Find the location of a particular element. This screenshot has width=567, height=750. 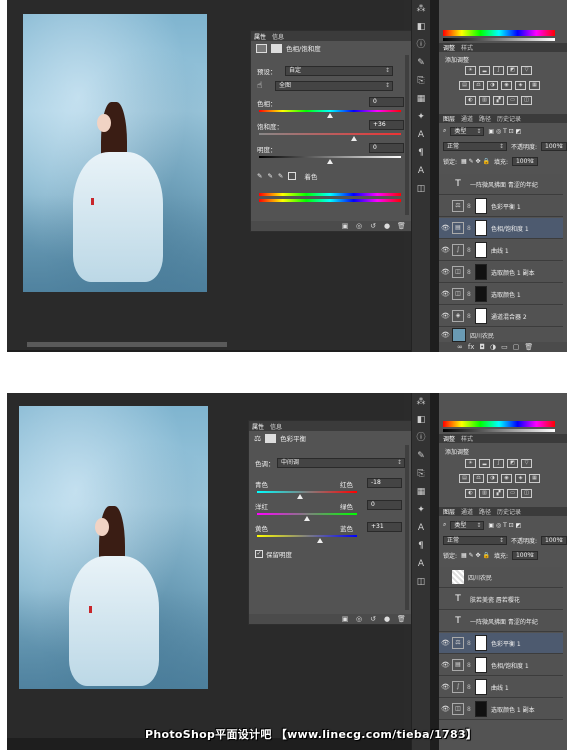

layer-comp-icon: ◫ is located at coordinates (421, 582).